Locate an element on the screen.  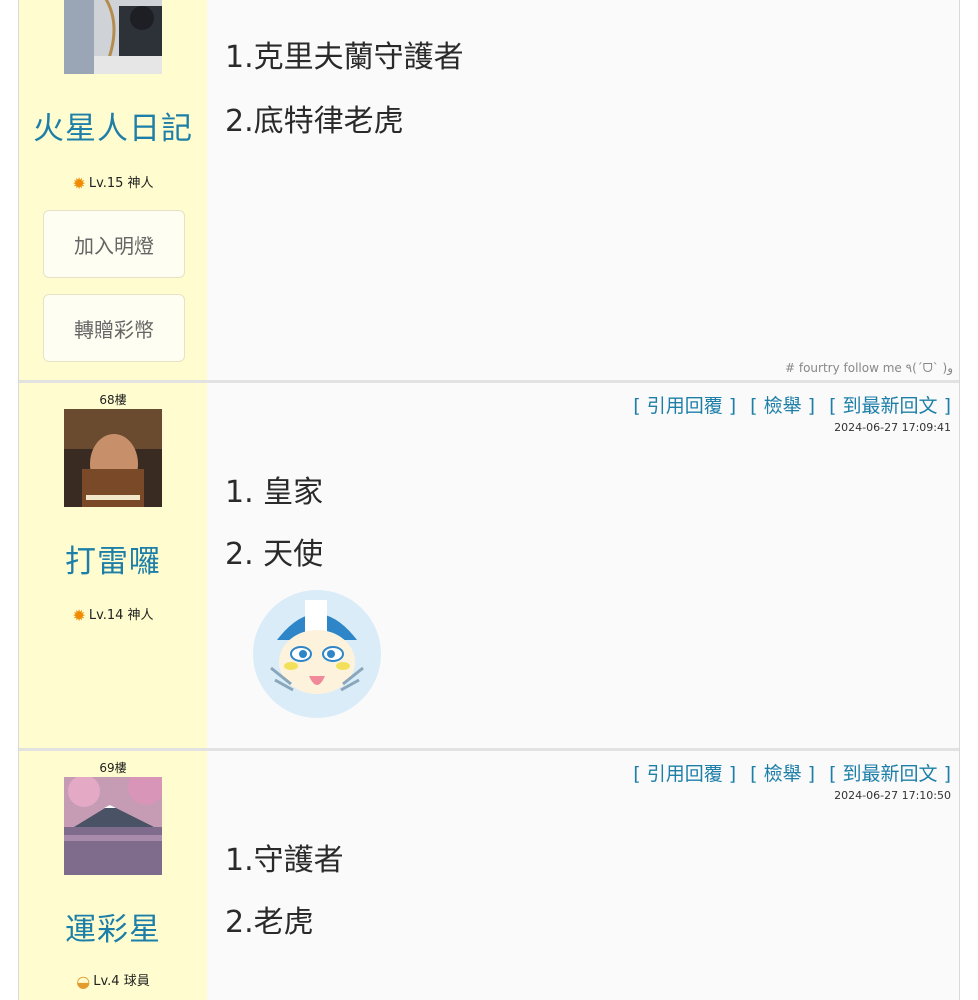
level-text: Lv.4 球員 is located at coordinates (121, 981).